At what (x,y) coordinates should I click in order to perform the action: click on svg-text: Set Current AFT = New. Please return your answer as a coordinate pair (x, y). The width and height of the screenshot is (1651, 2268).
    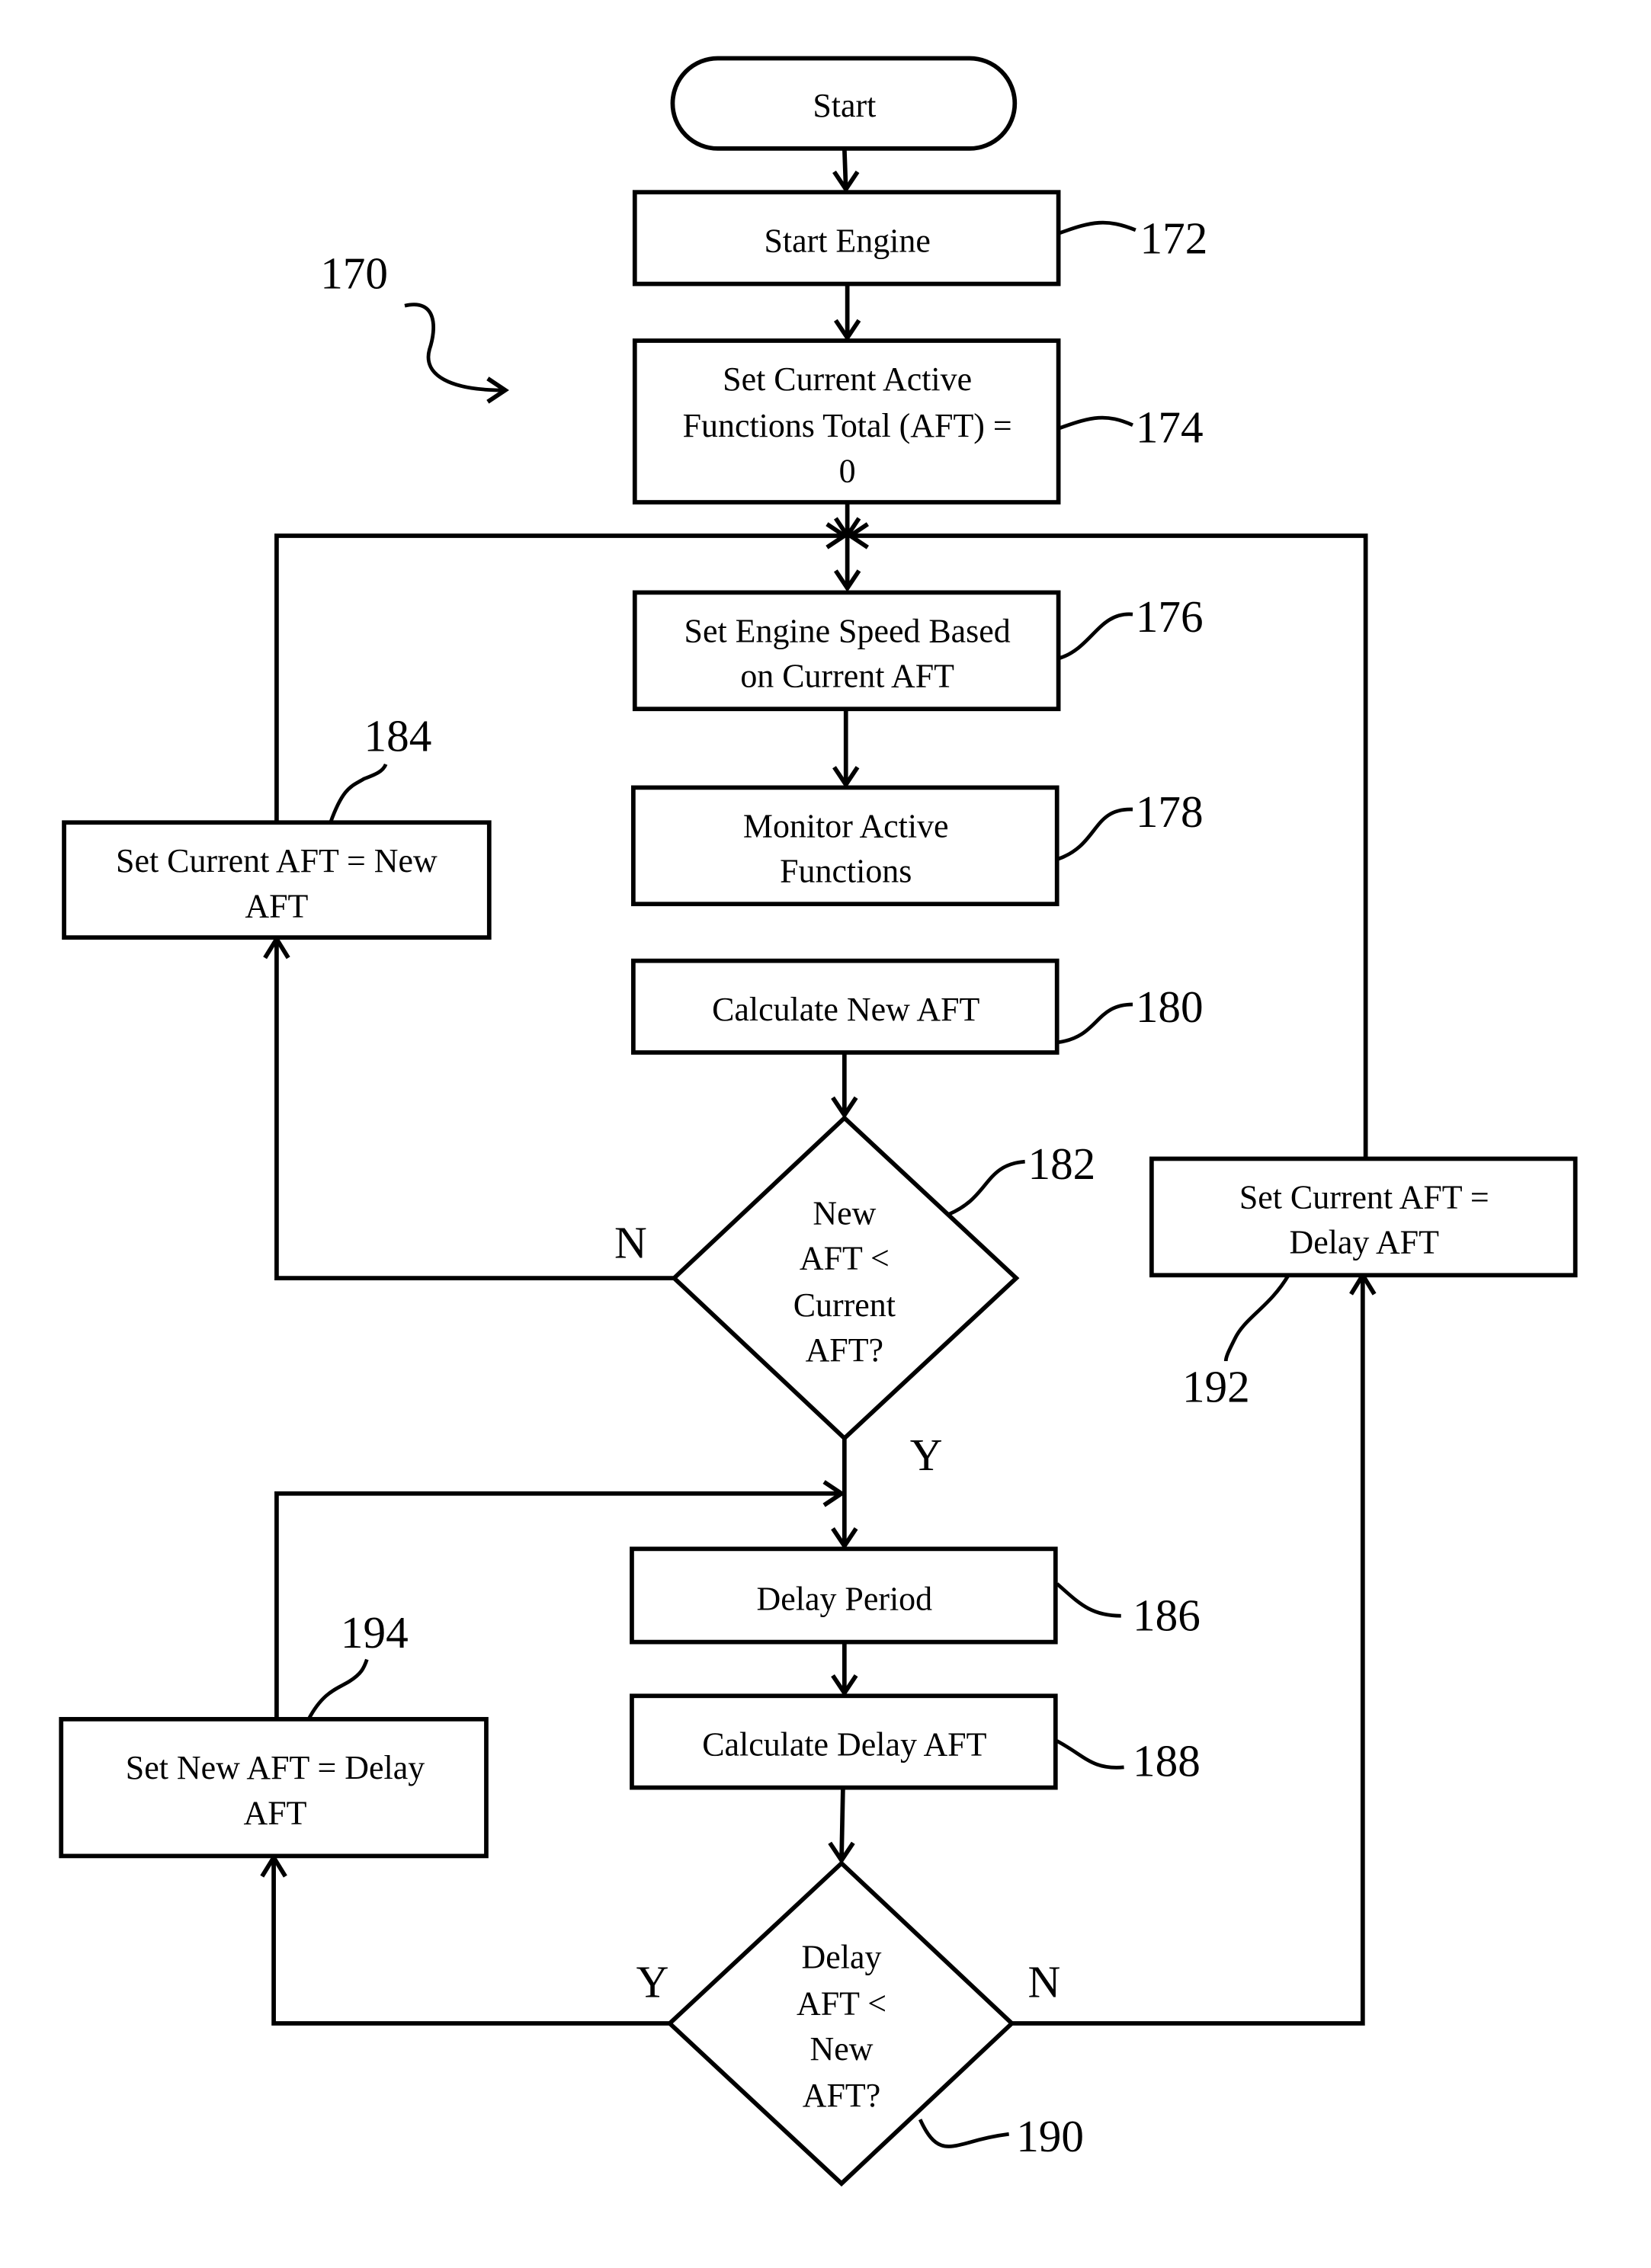
    Looking at the image, I should click on (277, 860).